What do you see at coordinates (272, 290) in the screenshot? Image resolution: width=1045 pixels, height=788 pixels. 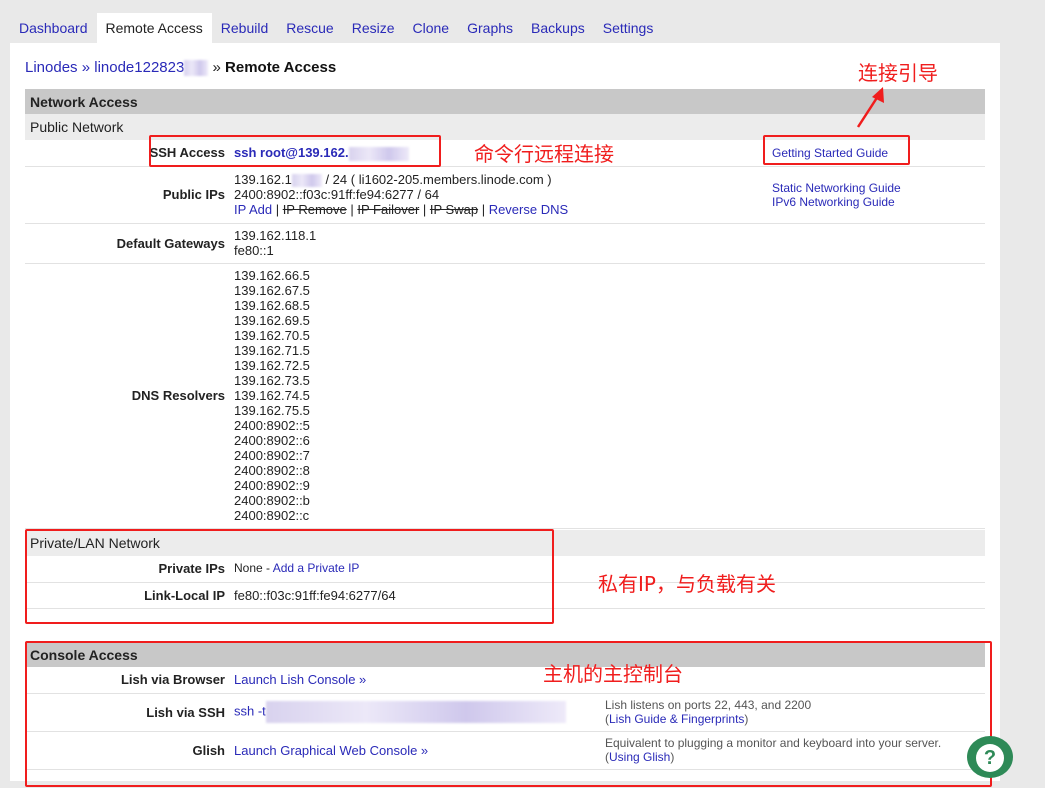 I see `dns-resolver: 139.162.67.5` at bounding box center [272, 290].